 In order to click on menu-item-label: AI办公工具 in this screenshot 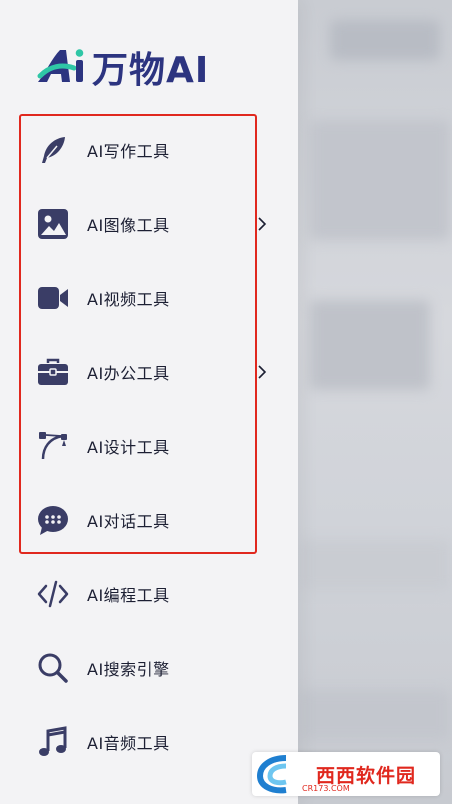, I will do `click(128, 373)`.